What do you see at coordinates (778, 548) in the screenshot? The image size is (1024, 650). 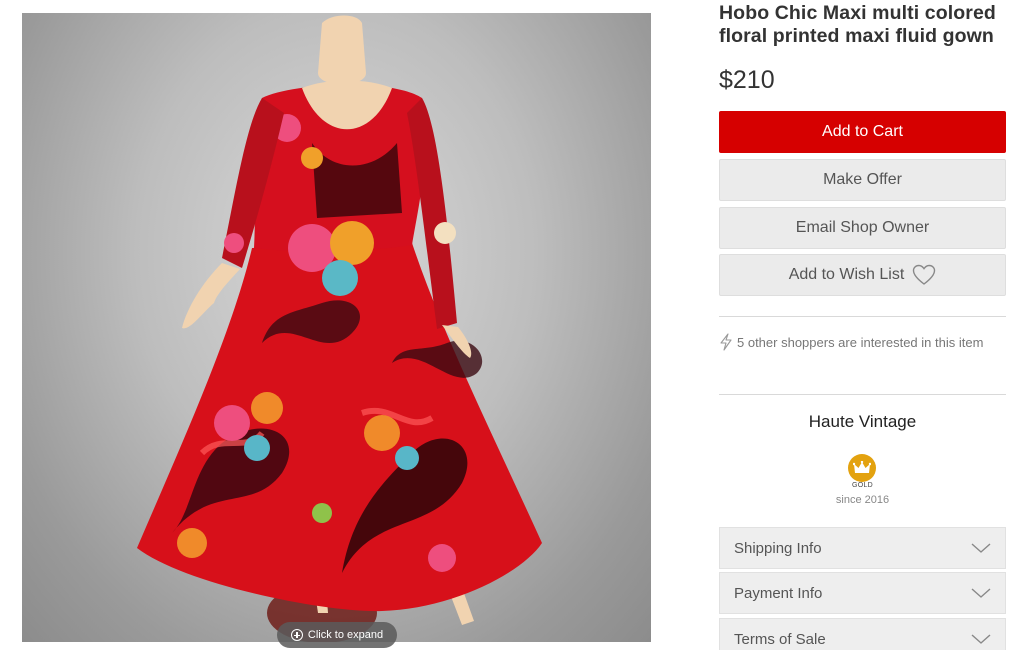 I see `shipping-info-label: Shipping Info` at bounding box center [778, 548].